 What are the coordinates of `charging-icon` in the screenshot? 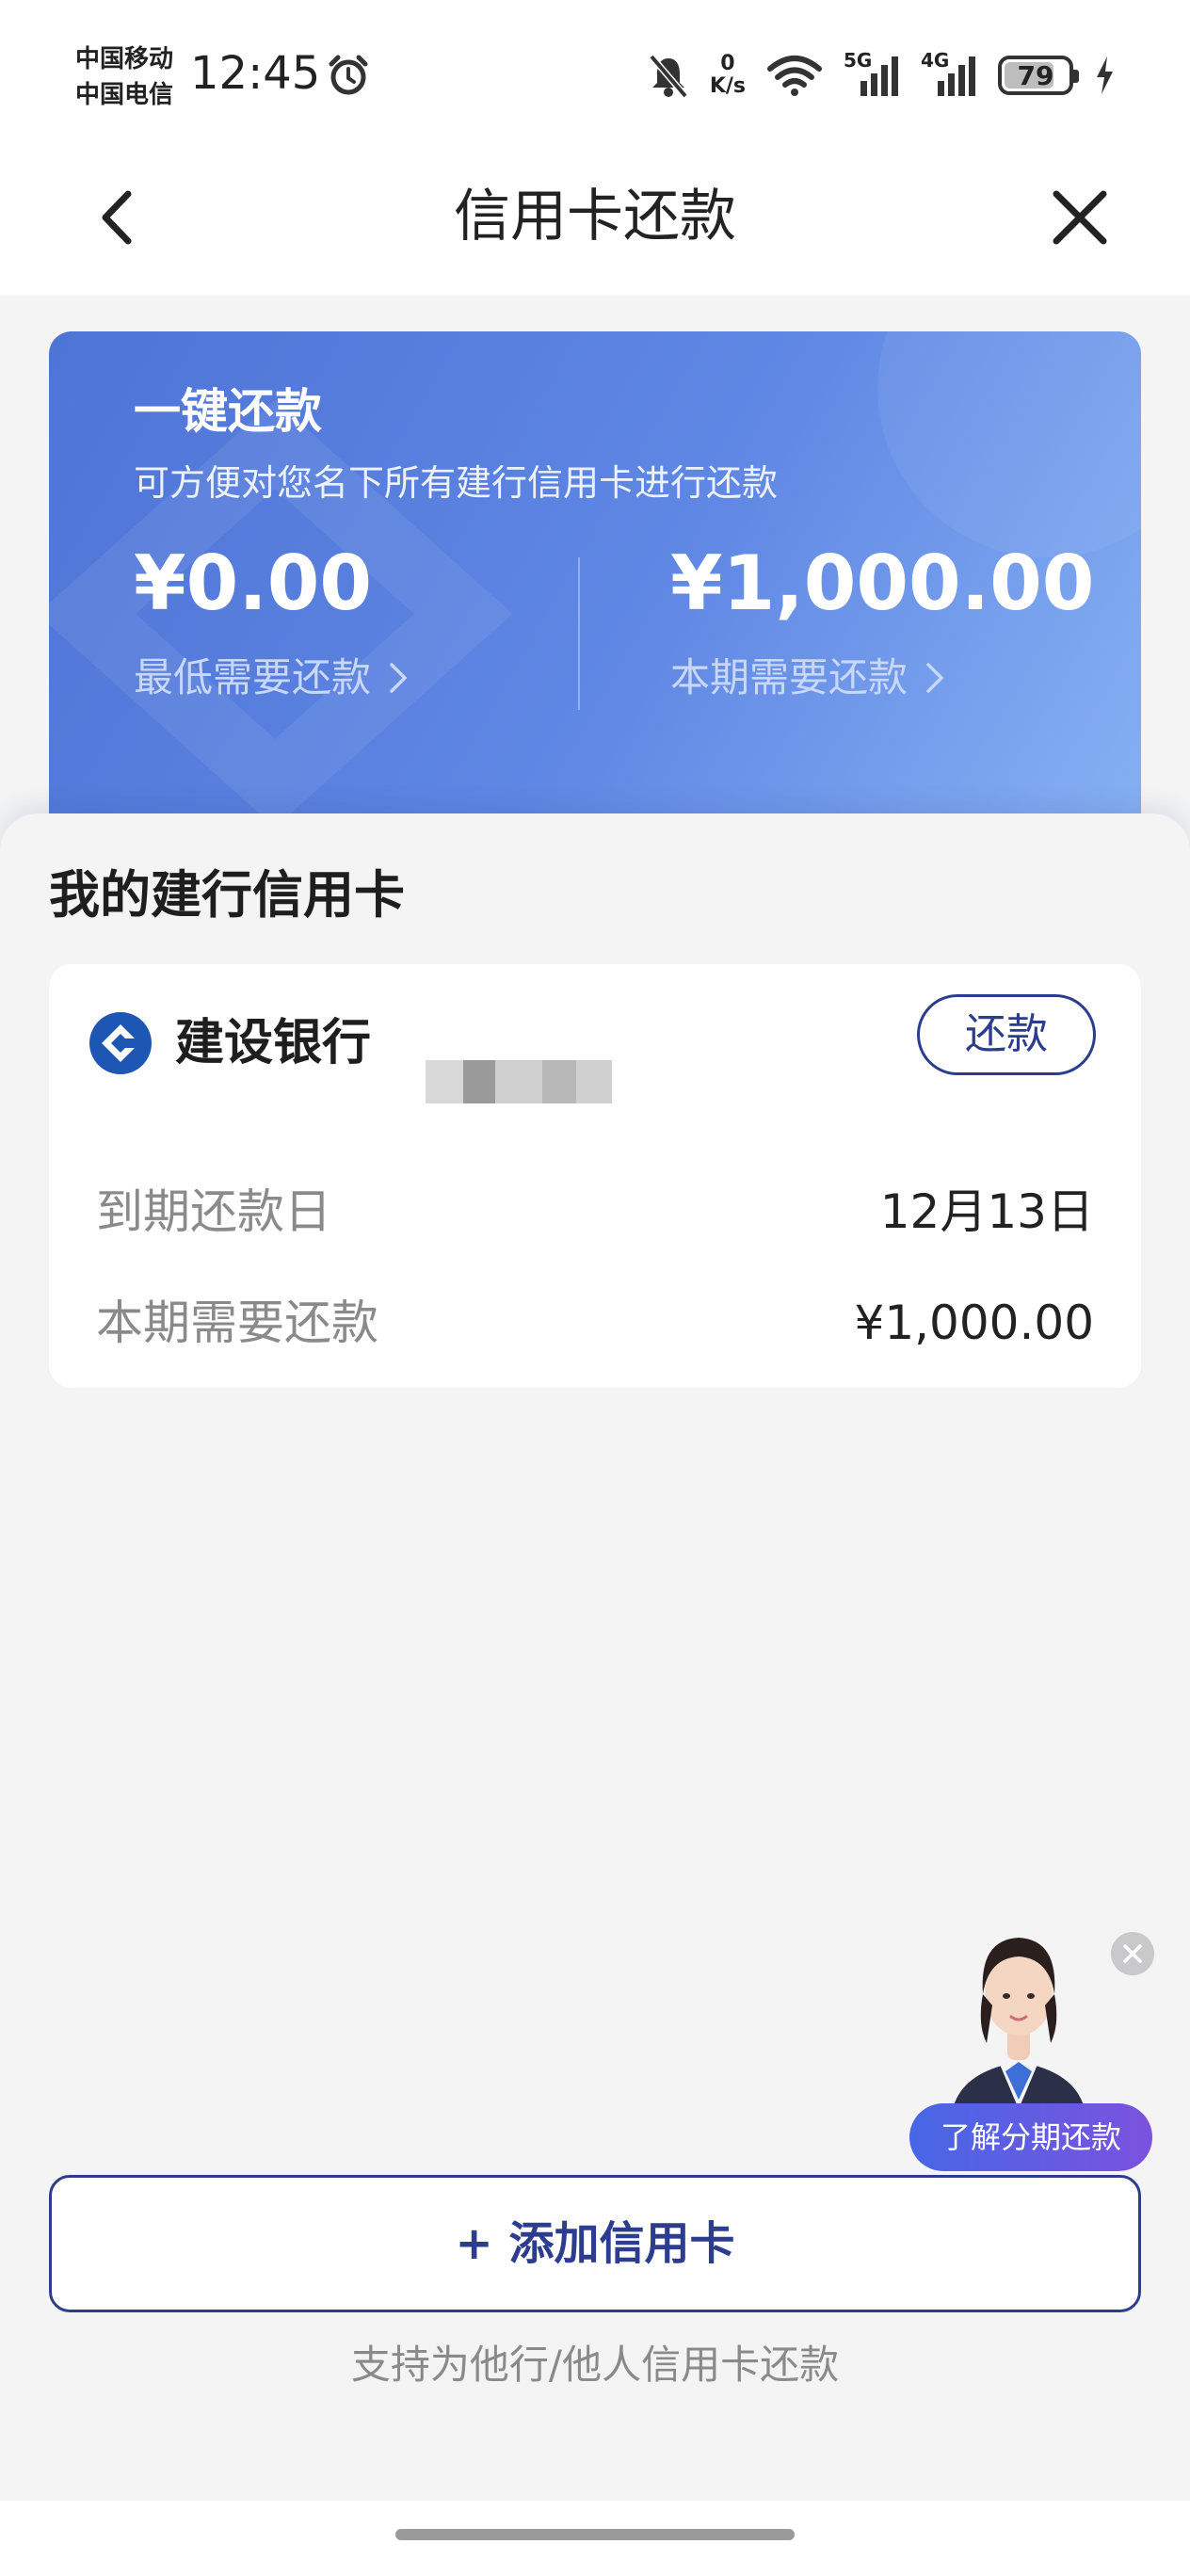 It's located at (1105, 75).